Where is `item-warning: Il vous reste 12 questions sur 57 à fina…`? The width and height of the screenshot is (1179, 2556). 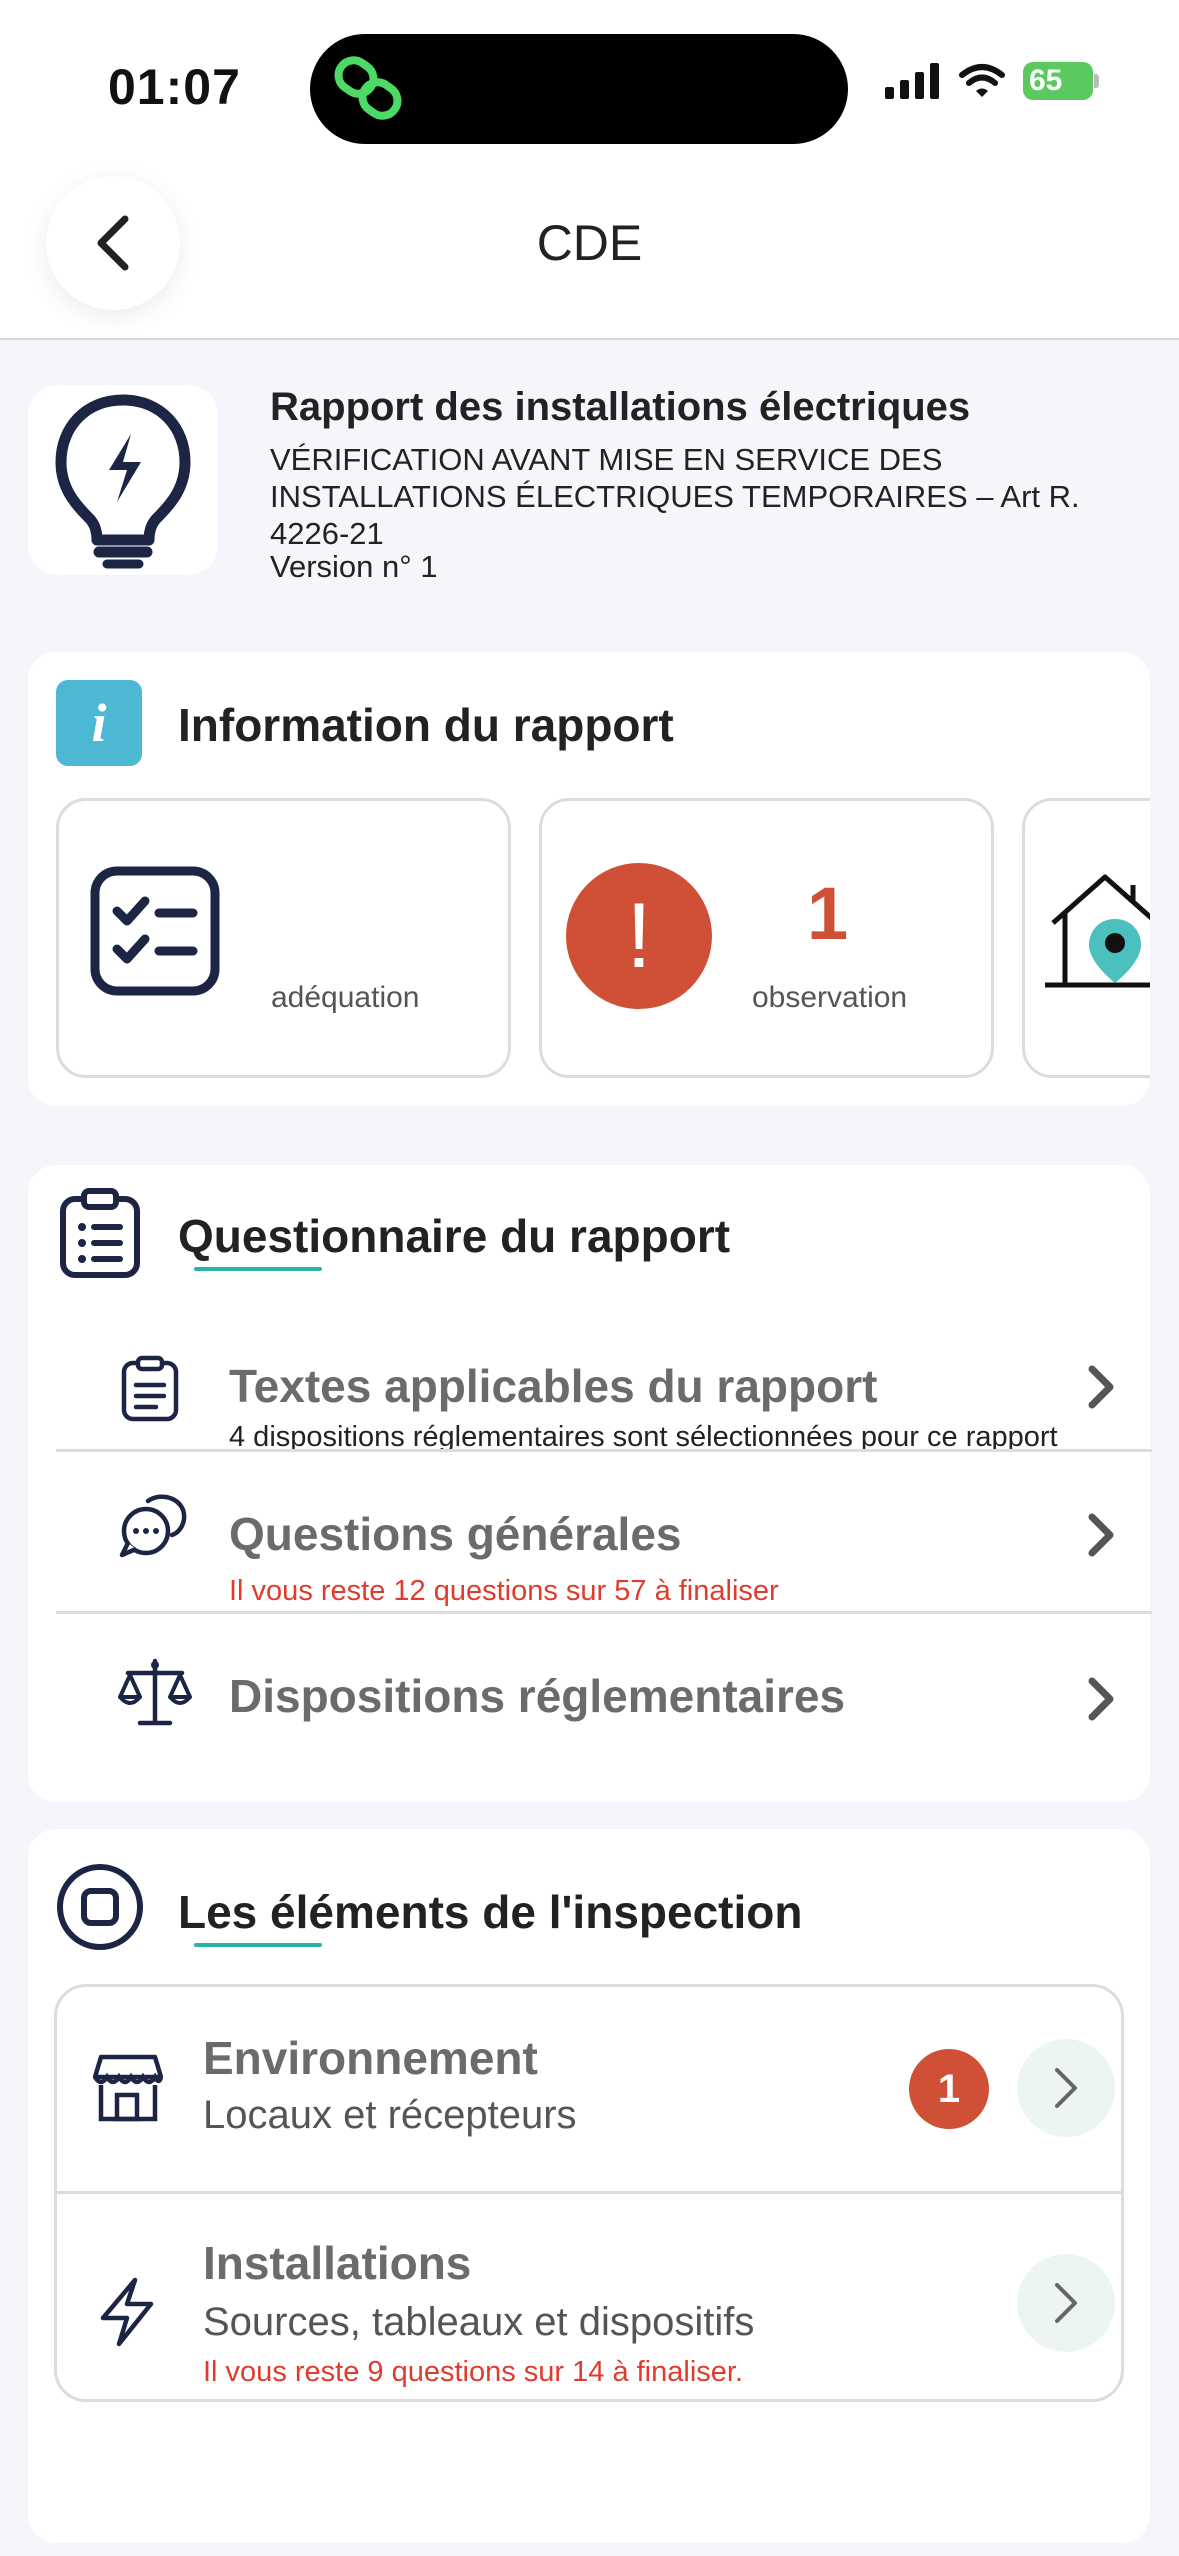
item-warning: Il vous reste 12 questions sur 57 à fina… is located at coordinates (504, 1591).